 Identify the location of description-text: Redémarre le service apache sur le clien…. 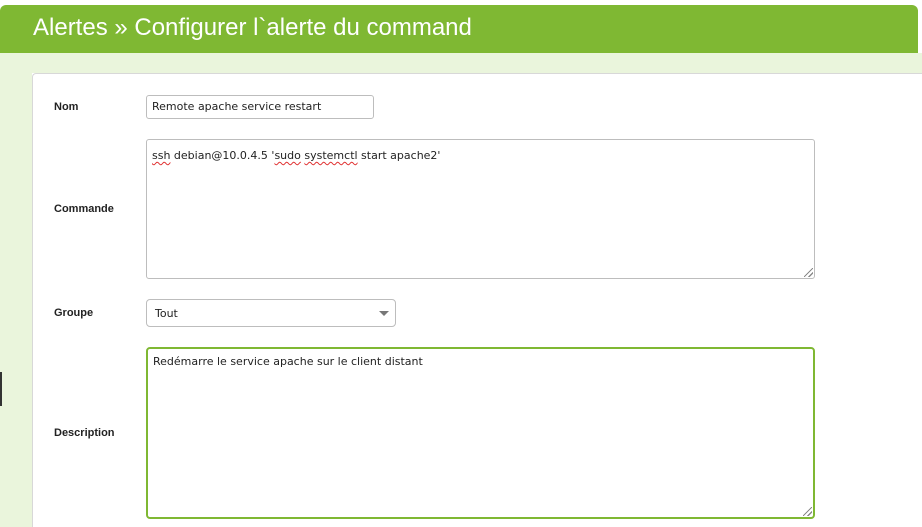
(288, 361).